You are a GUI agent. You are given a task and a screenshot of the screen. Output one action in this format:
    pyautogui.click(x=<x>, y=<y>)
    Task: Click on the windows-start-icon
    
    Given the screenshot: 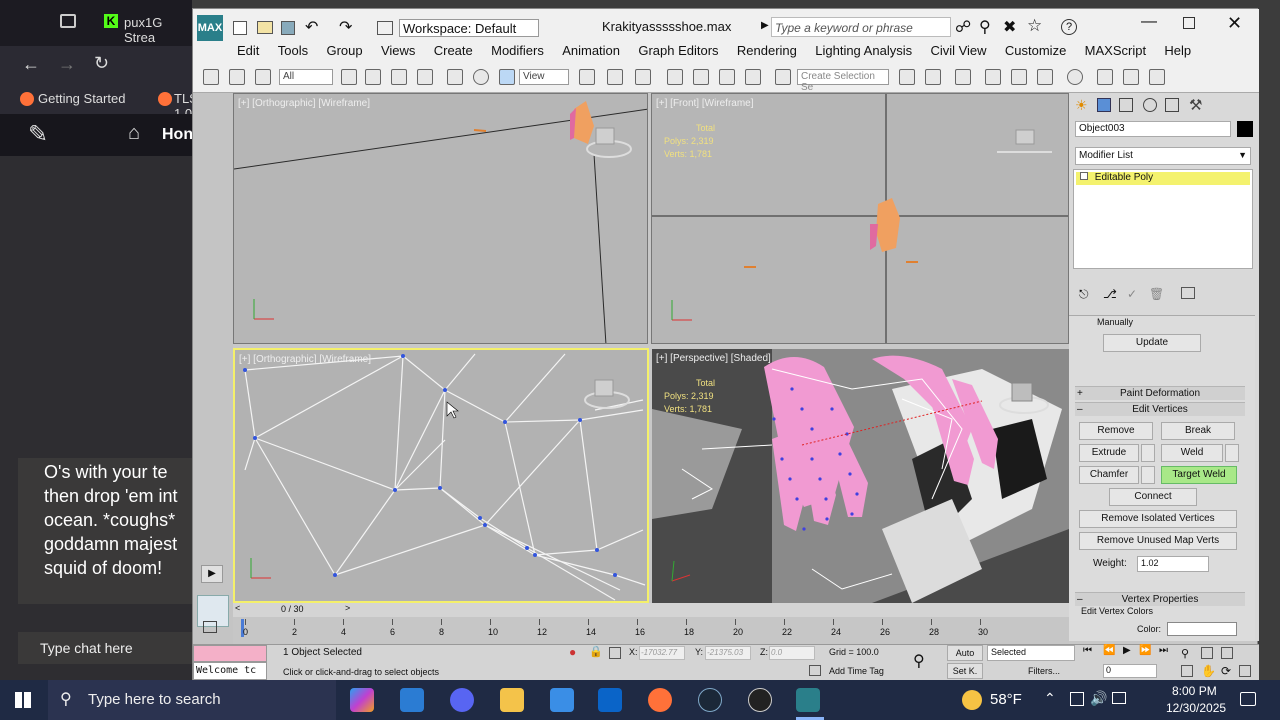 What is the action you would take?
    pyautogui.click(x=23, y=700)
    